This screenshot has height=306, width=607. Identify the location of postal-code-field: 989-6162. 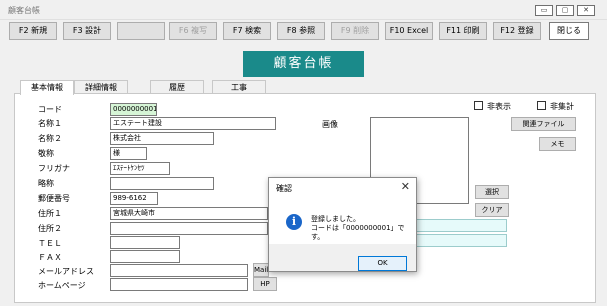
(134, 198).